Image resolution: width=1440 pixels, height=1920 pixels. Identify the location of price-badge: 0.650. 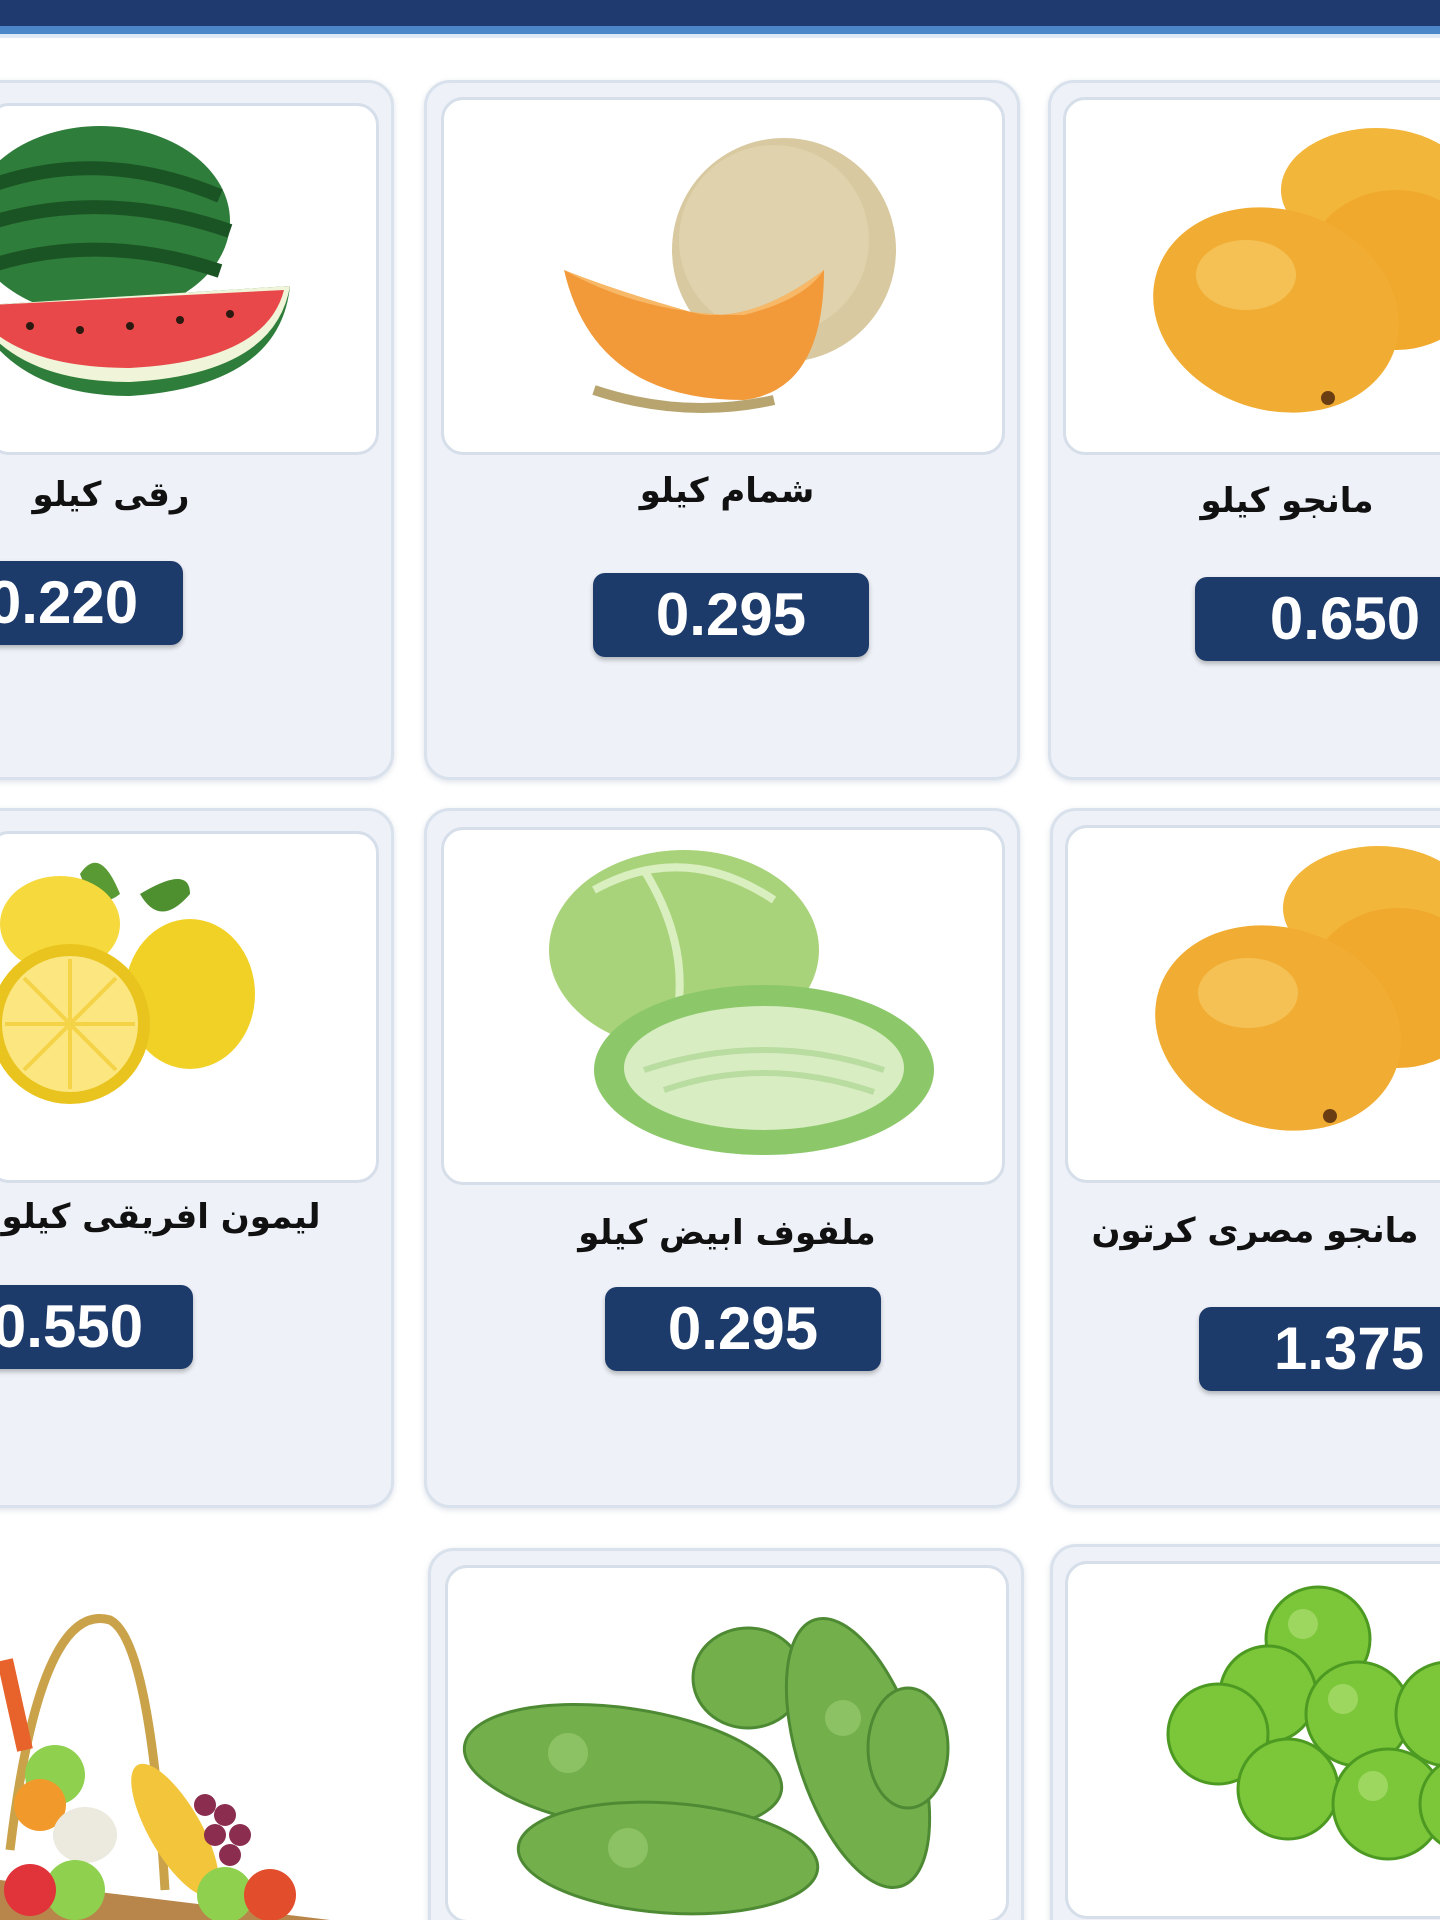
(1317, 619).